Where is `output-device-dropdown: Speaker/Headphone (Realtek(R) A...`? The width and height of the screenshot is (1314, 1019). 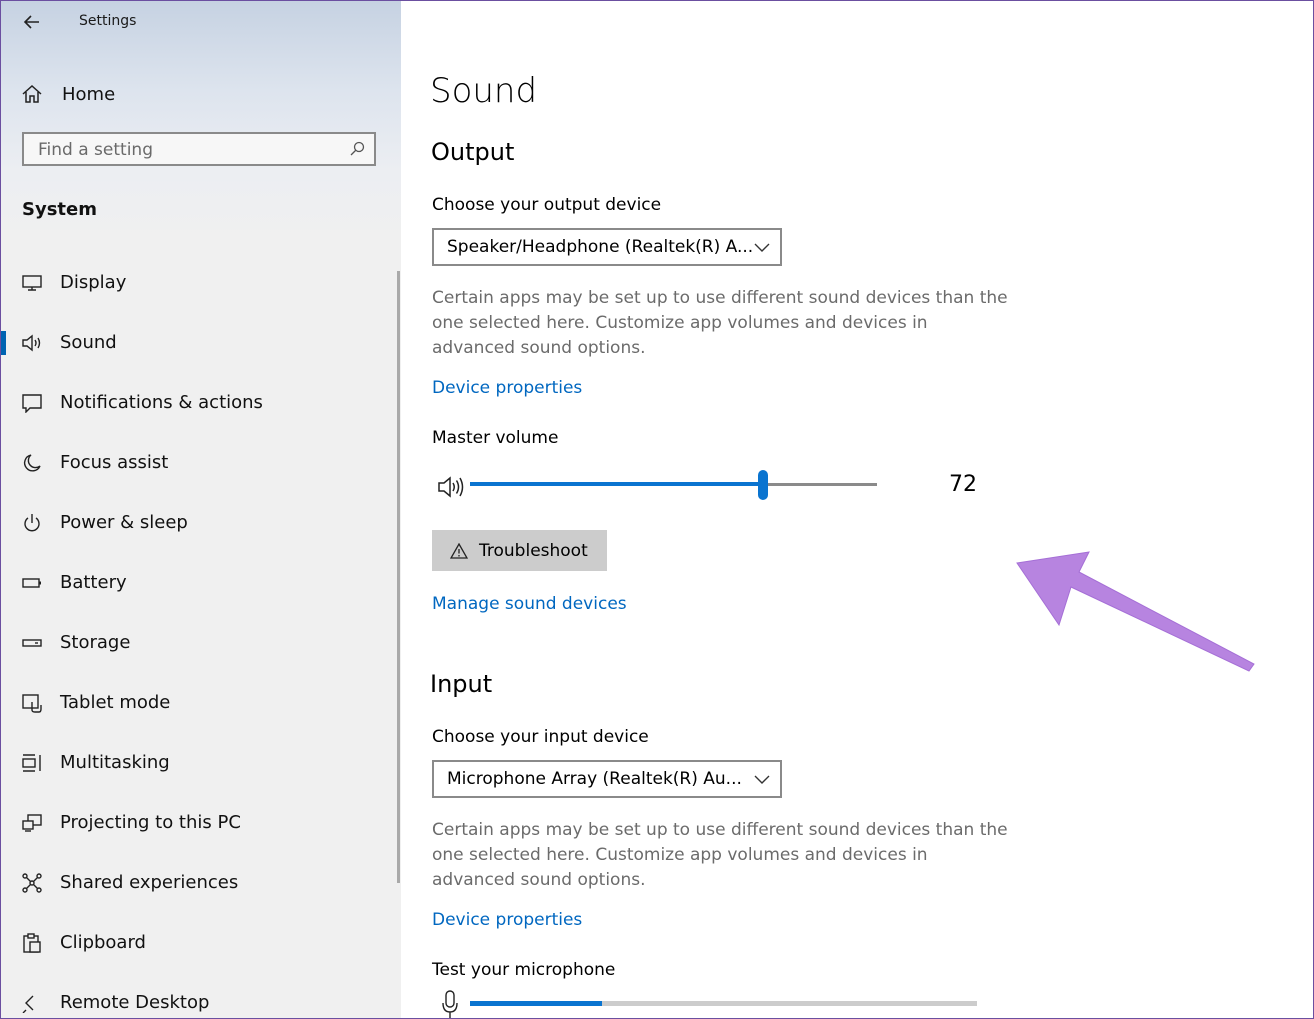 output-device-dropdown: Speaker/Headphone (Realtek(R) A... is located at coordinates (607, 247).